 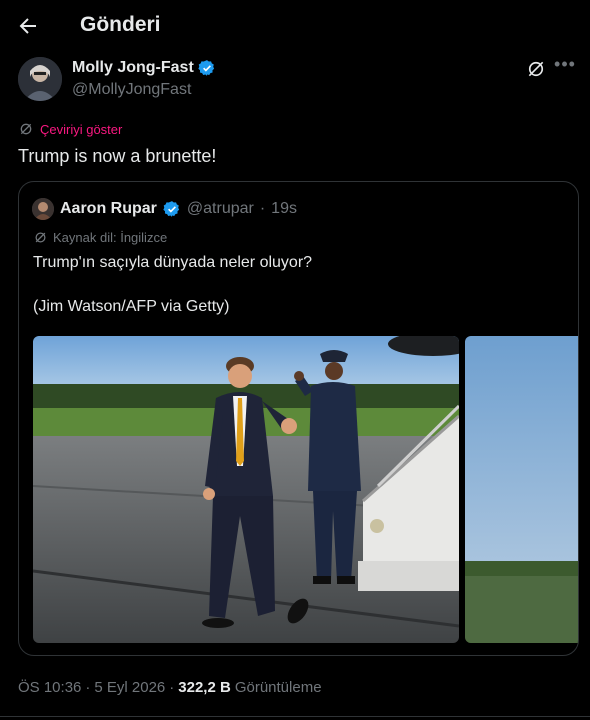 I want to click on post-time: ÖS 10:36, so click(x=49, y=687).